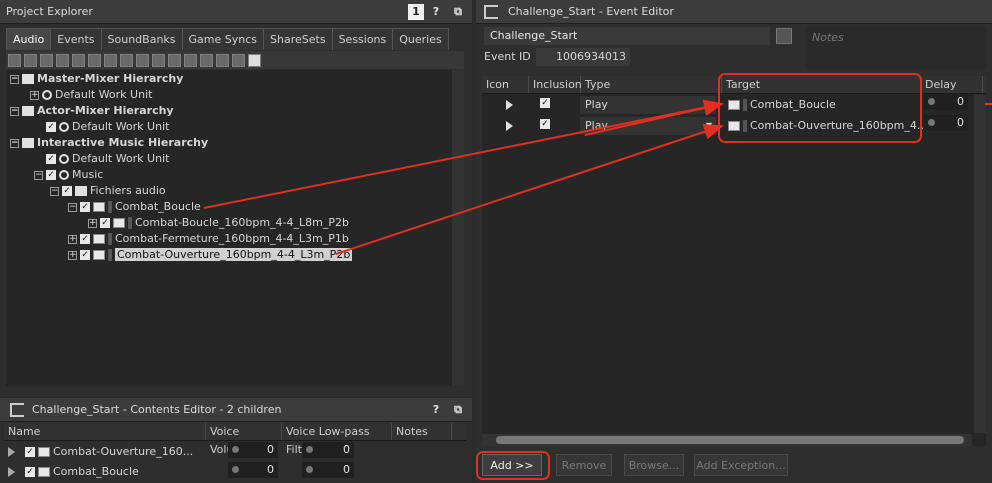 This screenshot has height=483, width=992. What do you see at coordinates (529, 189) in the screenshot?
I see `arrow-ouverture-to-target` at bounding box center [529, 189].